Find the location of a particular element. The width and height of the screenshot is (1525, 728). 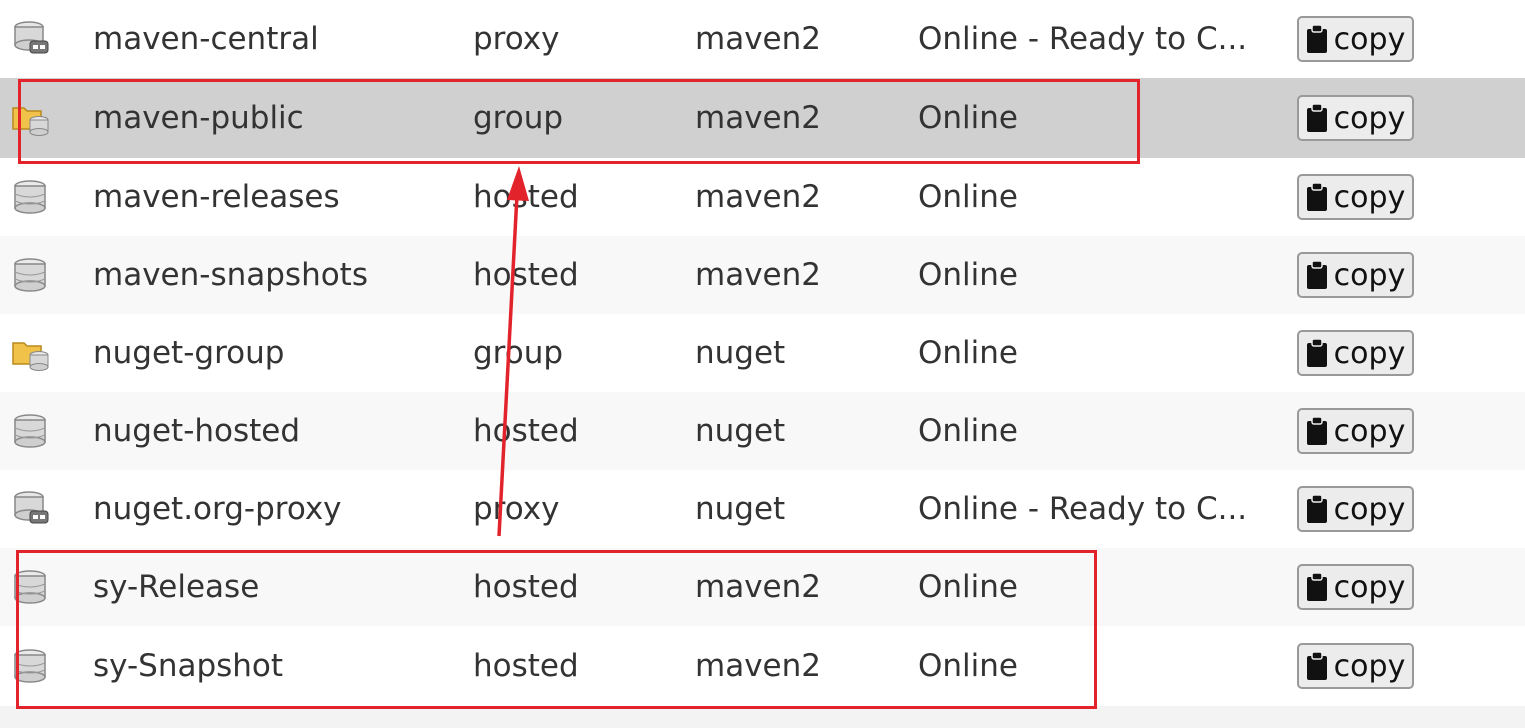

table-row: sy-Release hosted maven2 Online copy is located at coordinates (762, 587).